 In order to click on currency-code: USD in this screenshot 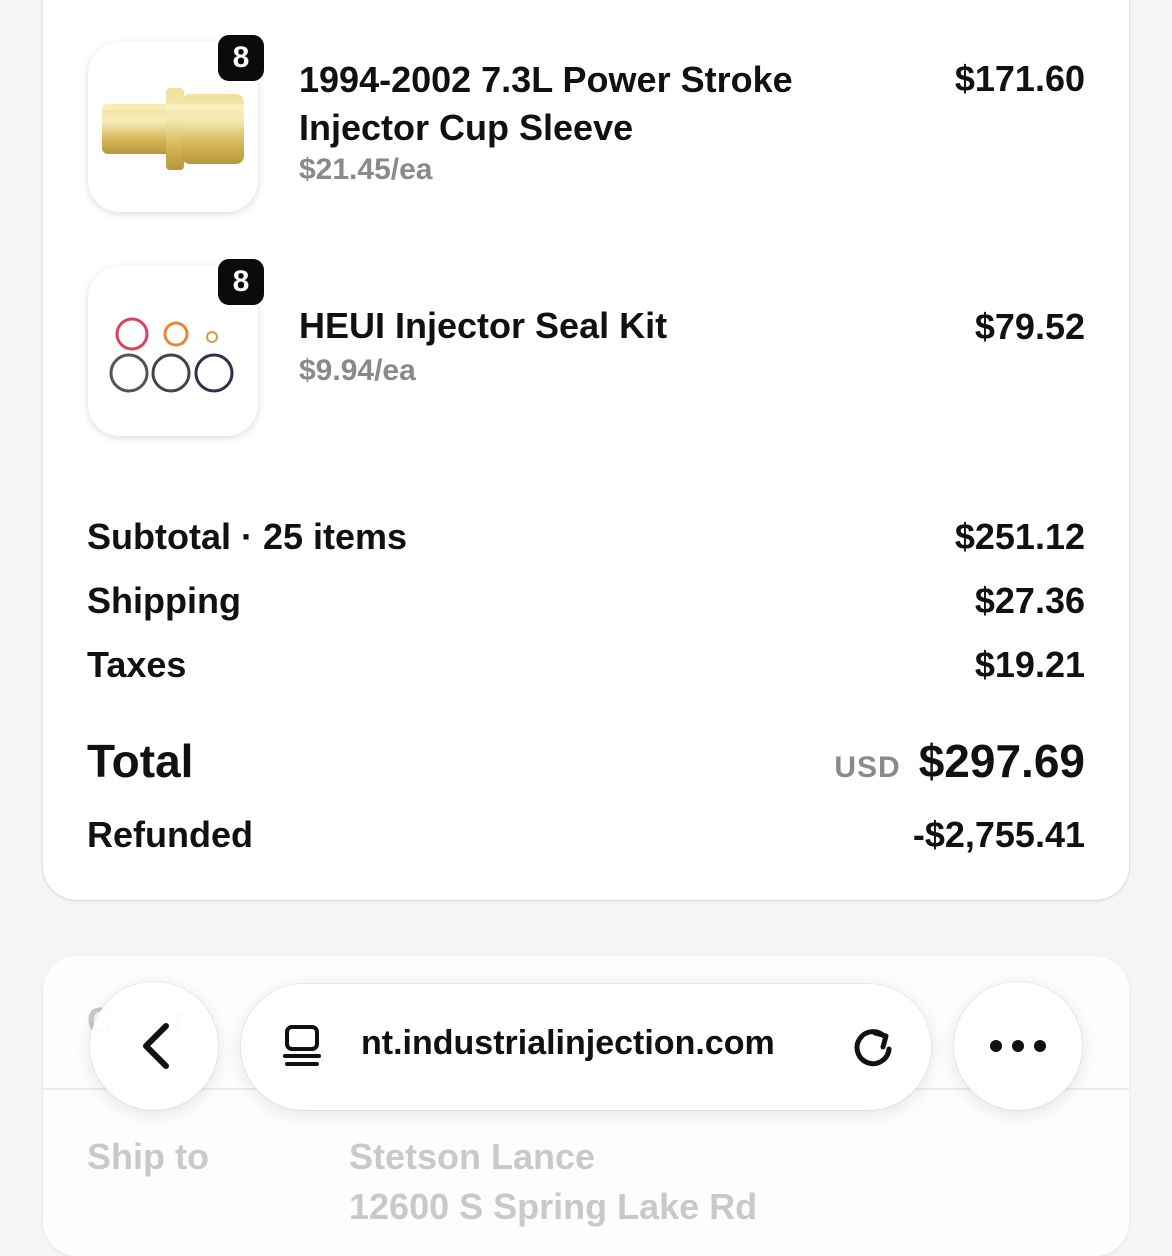, I will do `click(867, 767)`.